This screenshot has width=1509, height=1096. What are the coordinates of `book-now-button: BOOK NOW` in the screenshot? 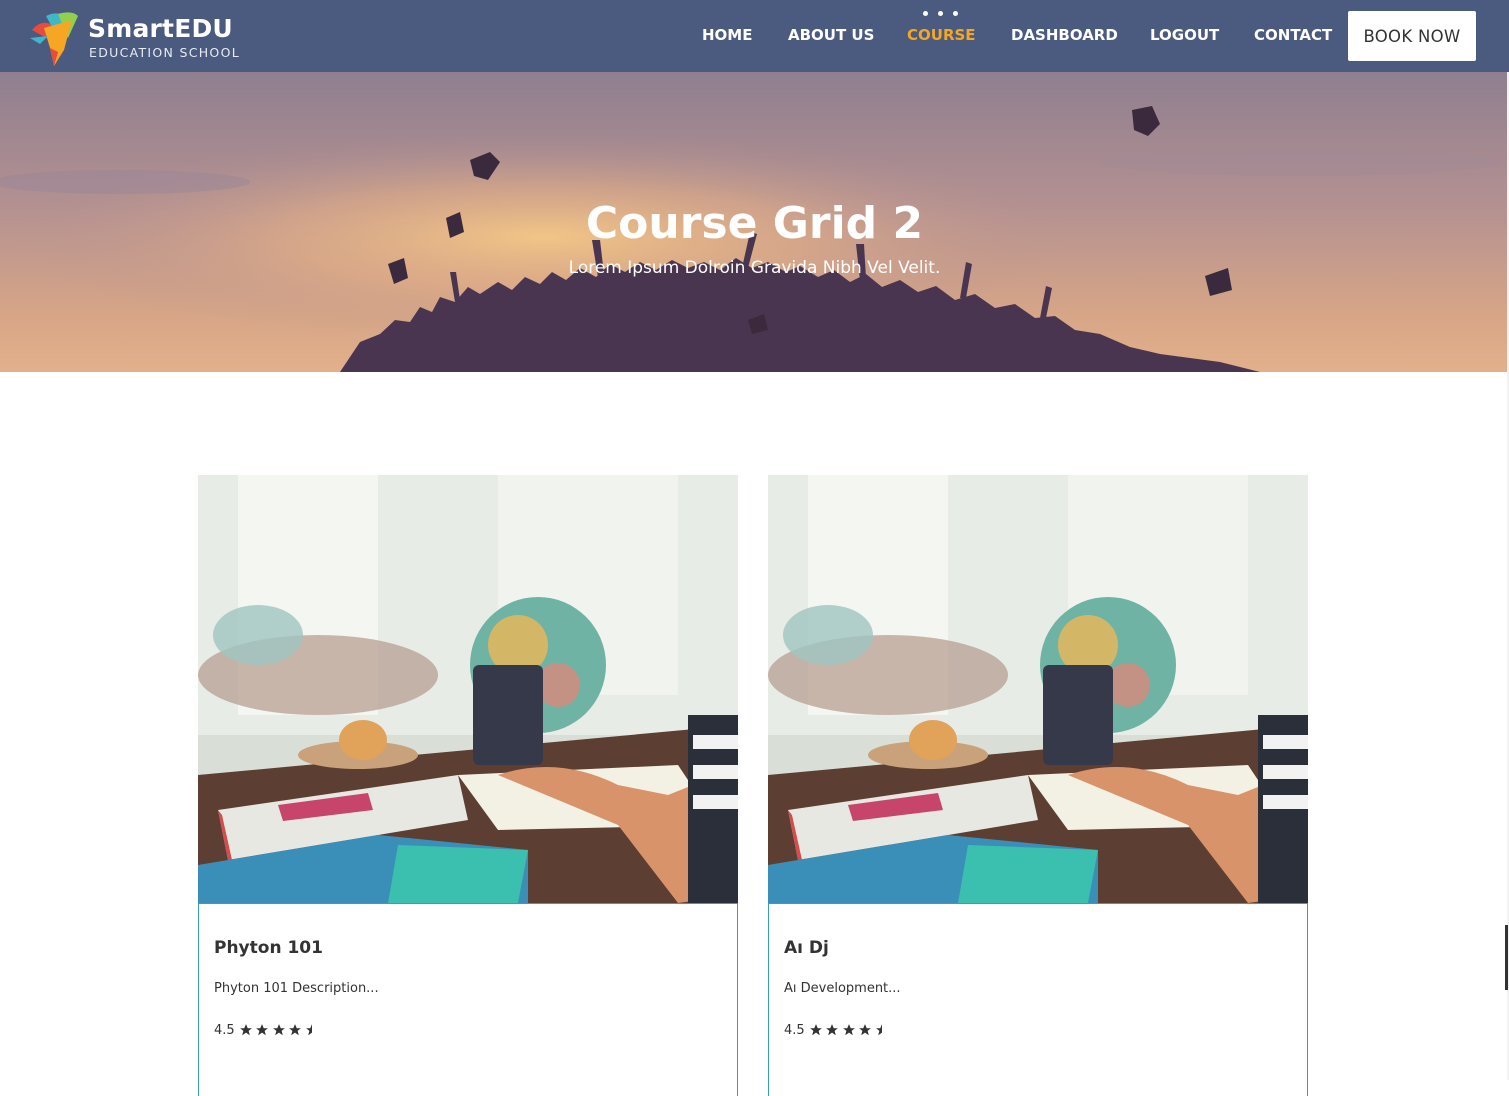 It's located at (1412, 36).